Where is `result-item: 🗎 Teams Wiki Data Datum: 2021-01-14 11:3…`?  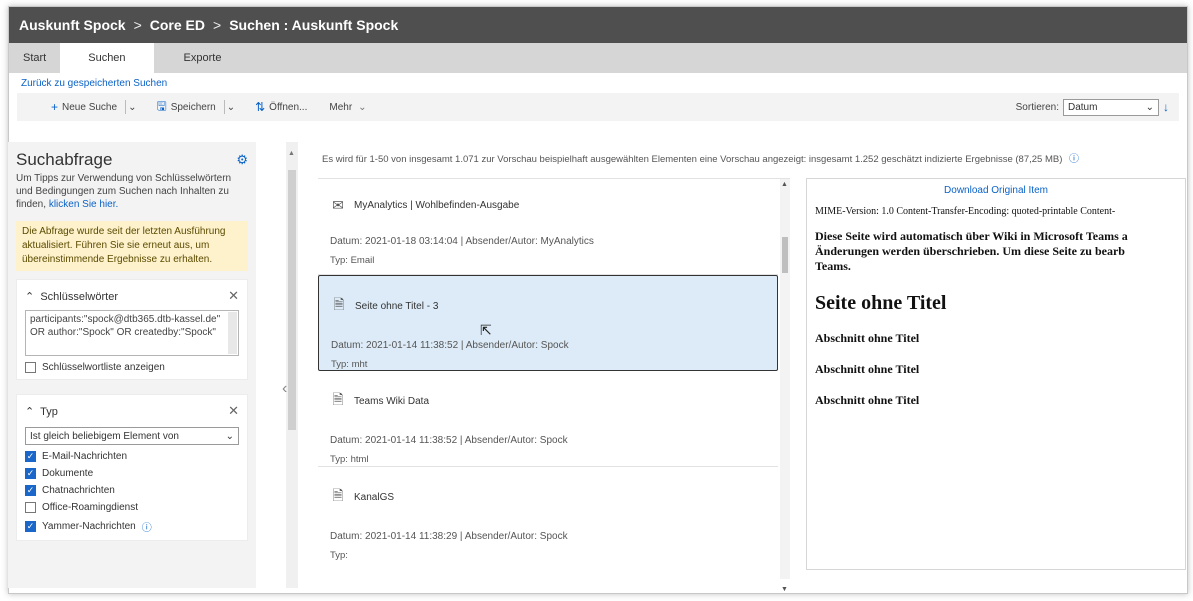 result-item: 🗎 Teams Wiki Data Datum: 2021-01-14 11:3… is located at coordinates (548, 419).